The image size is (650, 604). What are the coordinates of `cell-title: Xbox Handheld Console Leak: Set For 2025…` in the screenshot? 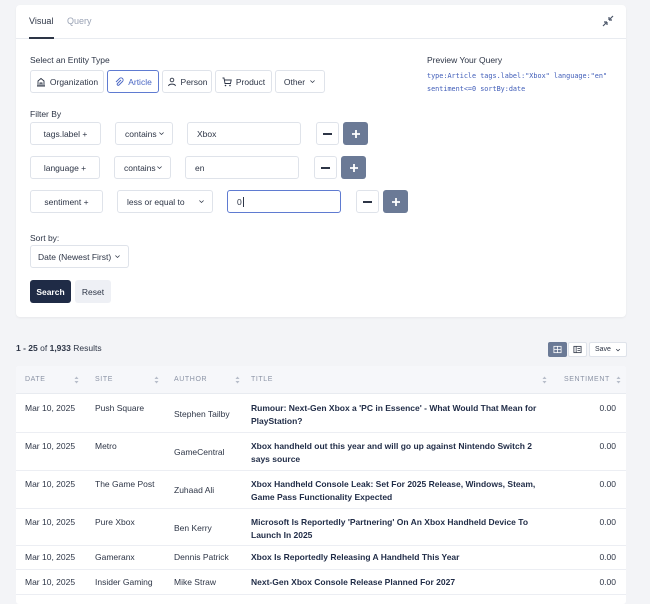 It's located at (397, 491).